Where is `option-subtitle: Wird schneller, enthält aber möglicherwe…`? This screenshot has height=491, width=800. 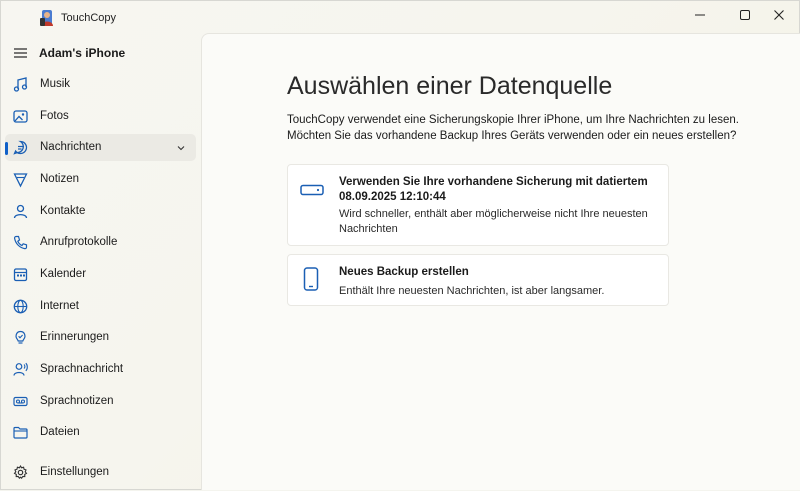 option-subtitle: Wird schneller, enthält aber möglicherwe… is located at coordinates (493, 221).